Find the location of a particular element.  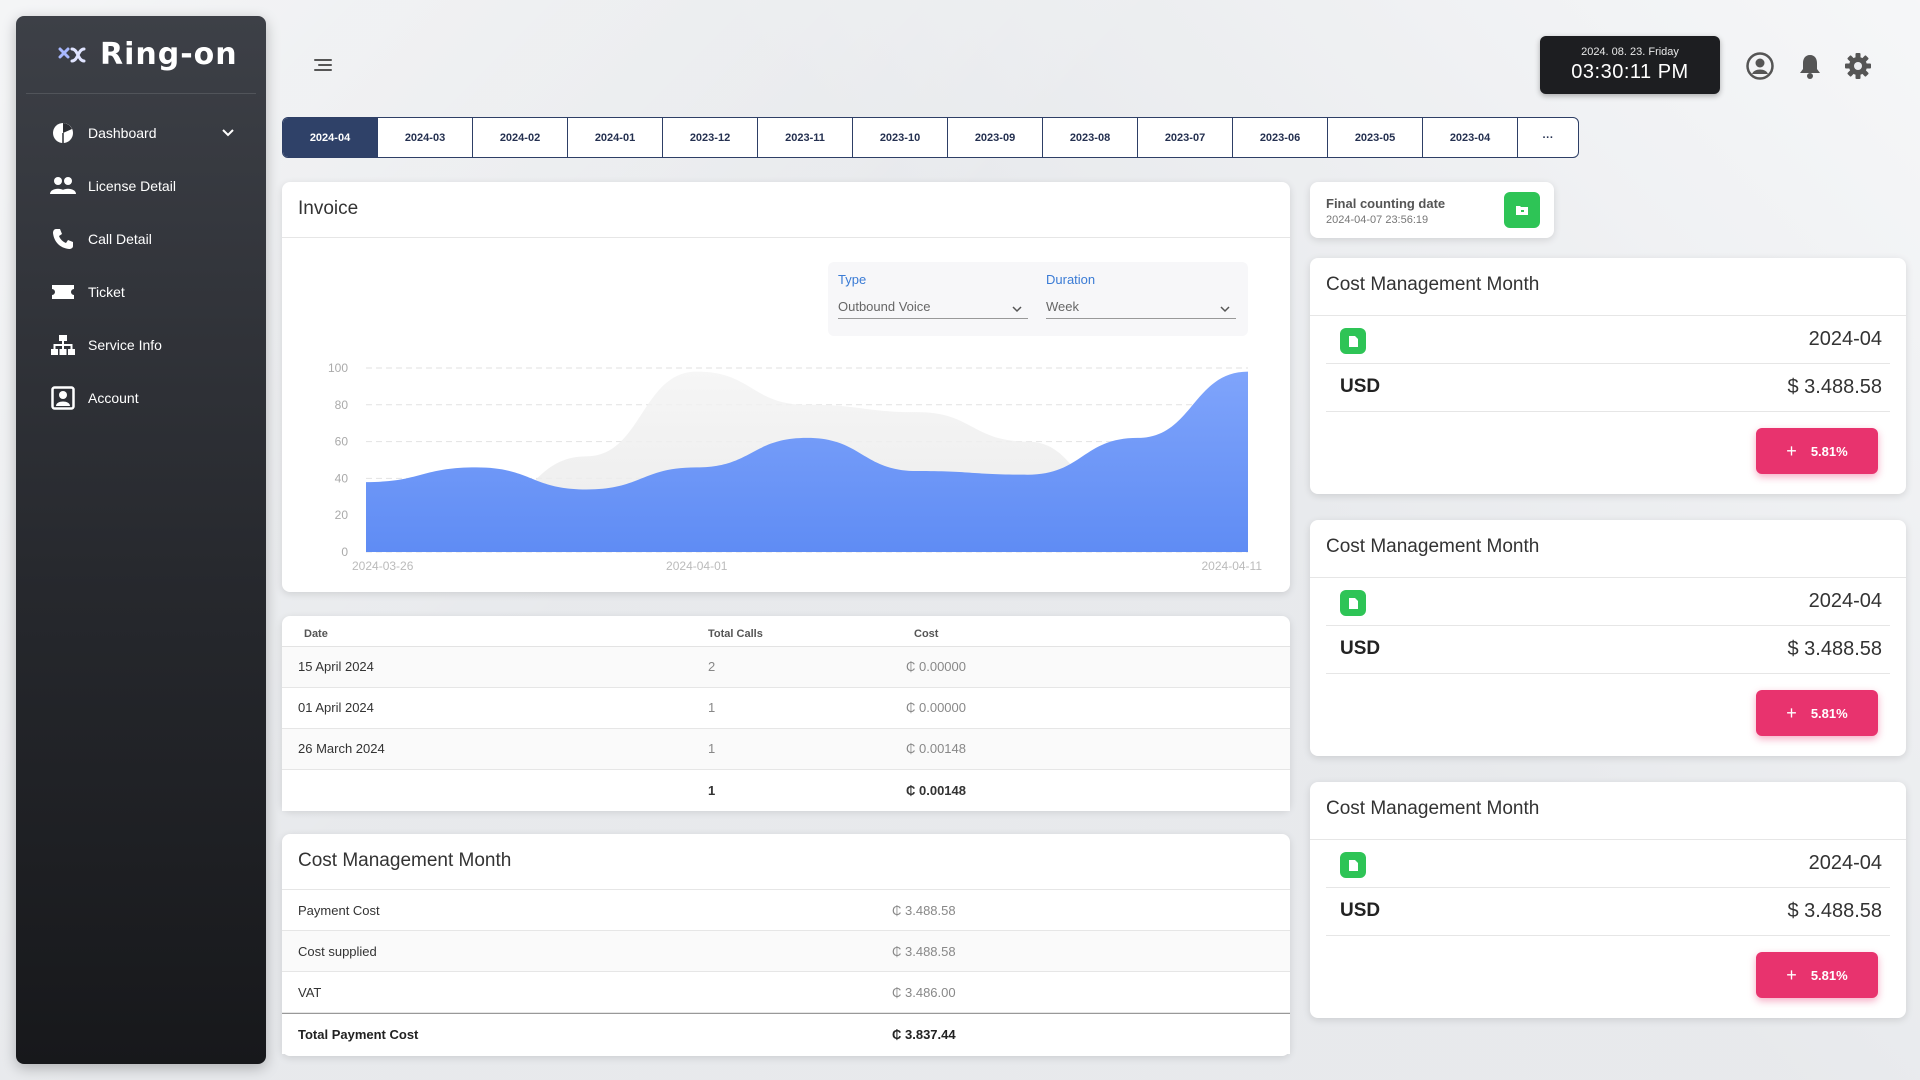

table-row: 26 March 2024 1 ₵ 0.00148 is located at coordinates (786, 749).